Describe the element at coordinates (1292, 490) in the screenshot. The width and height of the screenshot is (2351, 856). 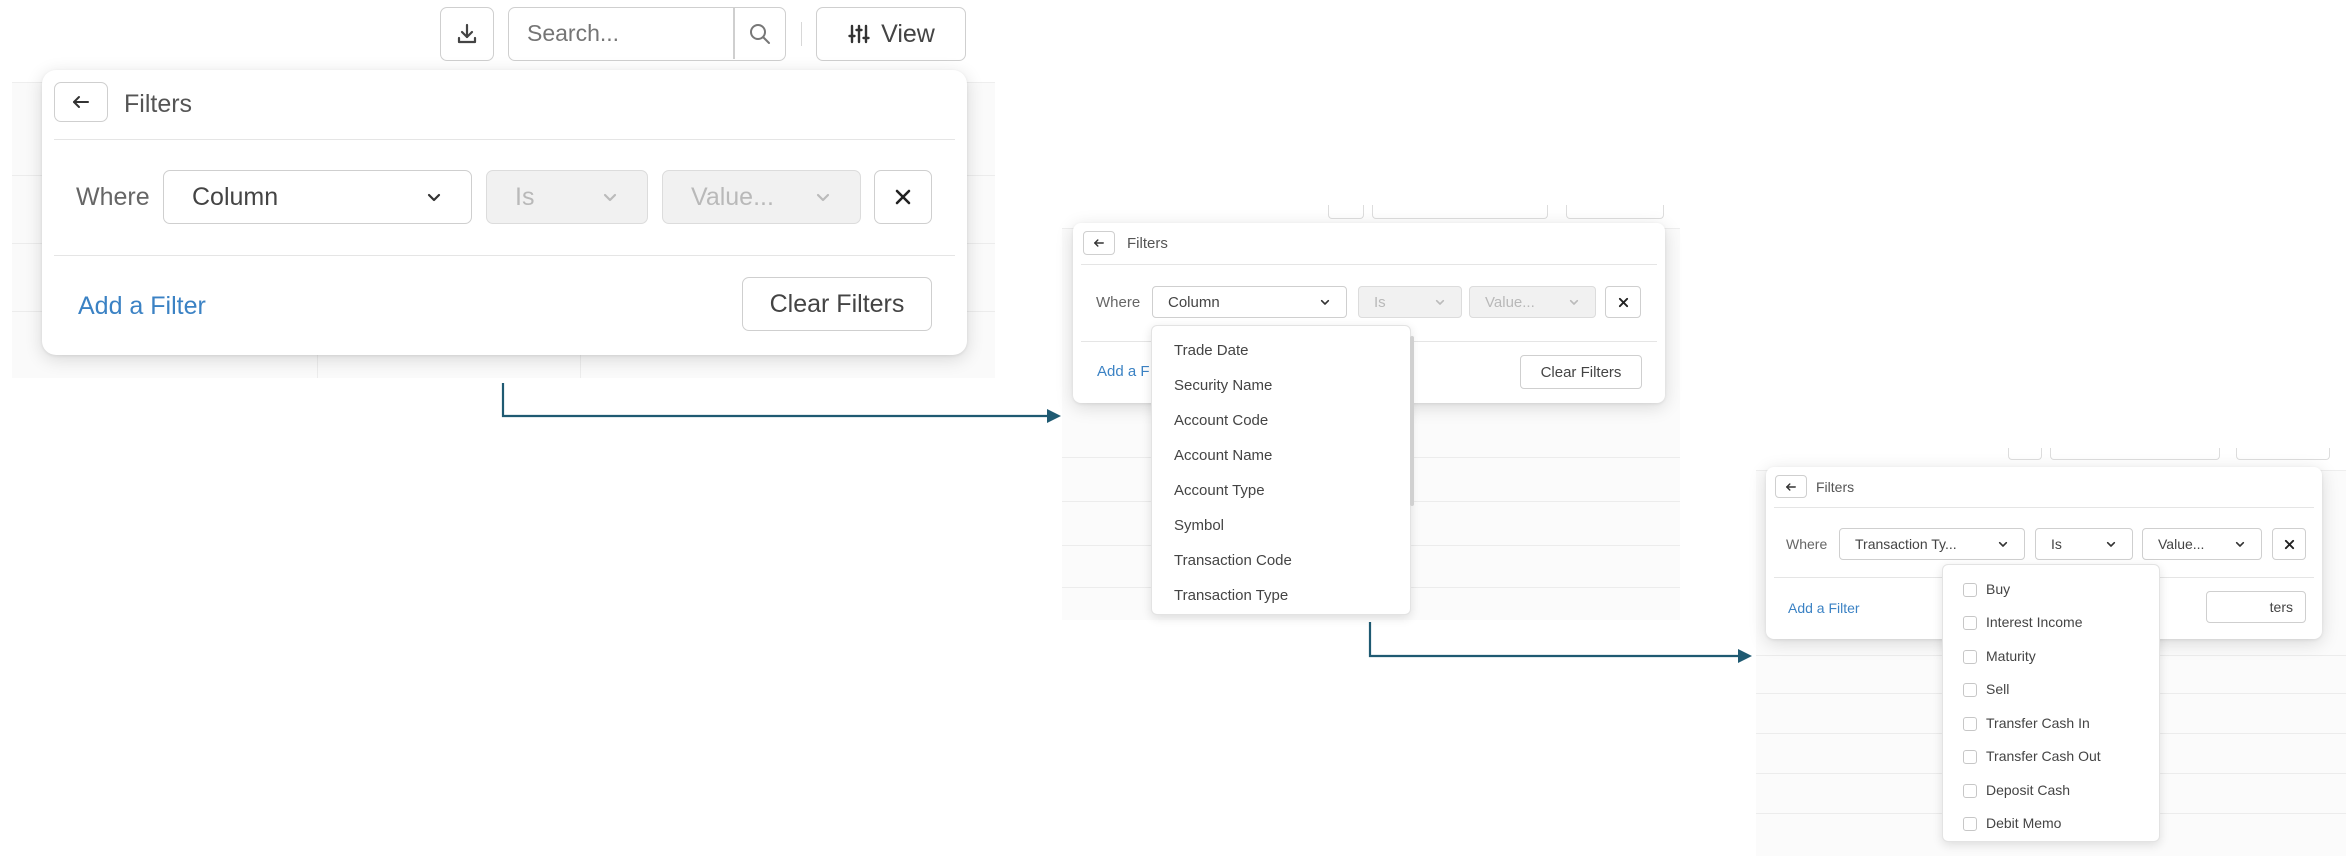
I see `menu-item-account-type: Account Type` at that location.